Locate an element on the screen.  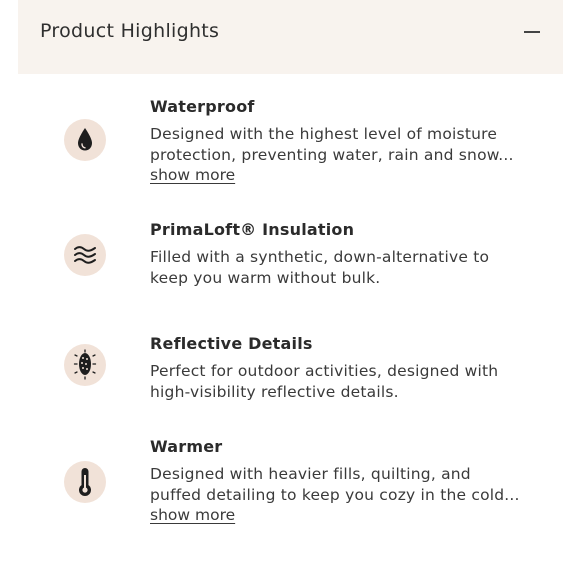
feature-title: Warmer is located at coordinates (186, 446).